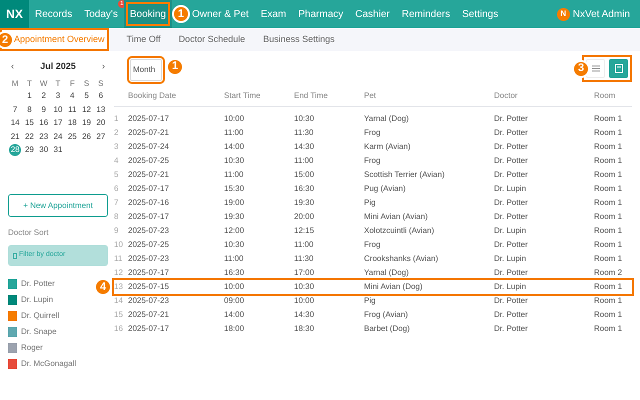 This screenshot has width=640, height=400. What do you see at coordinates (44, 123) in the screenshot?
I see `calendar-day: 16` at bounding box center [44, 123].